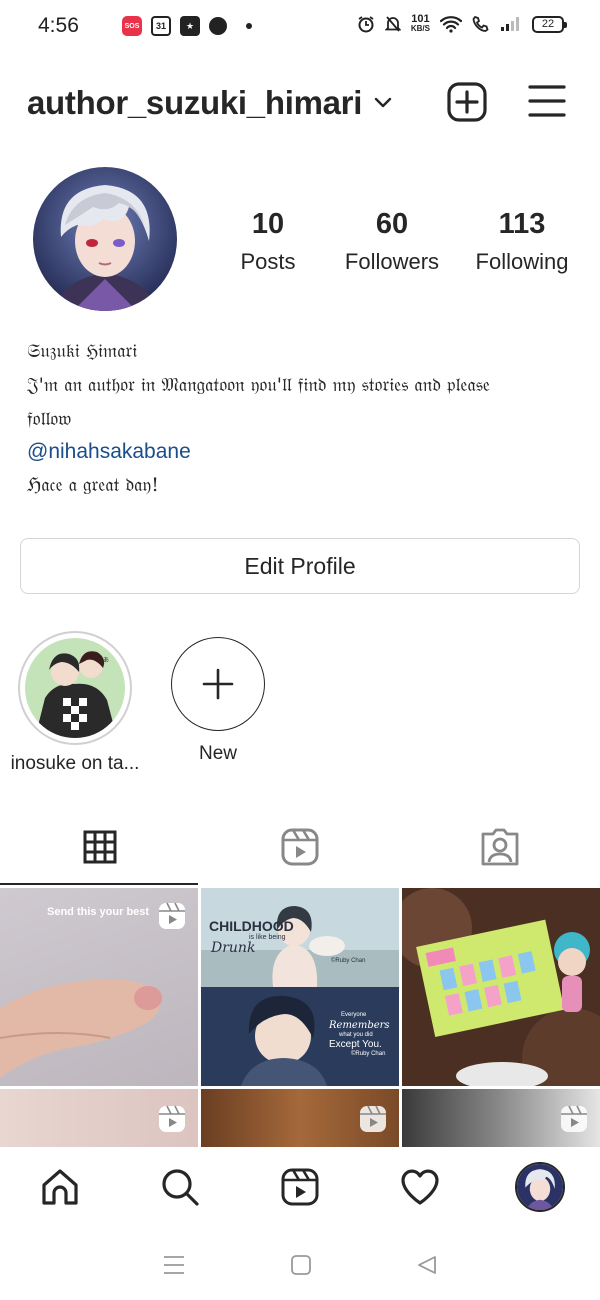 The height and width of the screenshot is (1300, 600). I want to click on heart-icon, so click(420, 1187).